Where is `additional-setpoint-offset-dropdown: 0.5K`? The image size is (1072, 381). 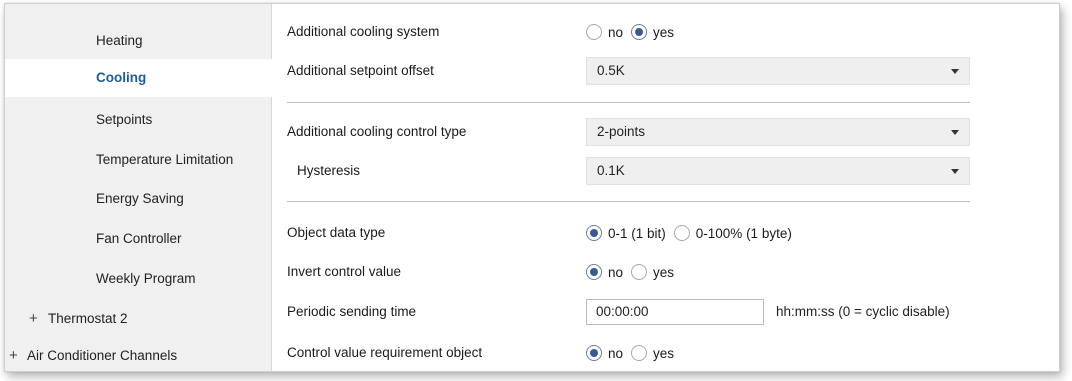 additional-setpoint-offset-dropdown: 0.5K is located at coordinates (778, 71).